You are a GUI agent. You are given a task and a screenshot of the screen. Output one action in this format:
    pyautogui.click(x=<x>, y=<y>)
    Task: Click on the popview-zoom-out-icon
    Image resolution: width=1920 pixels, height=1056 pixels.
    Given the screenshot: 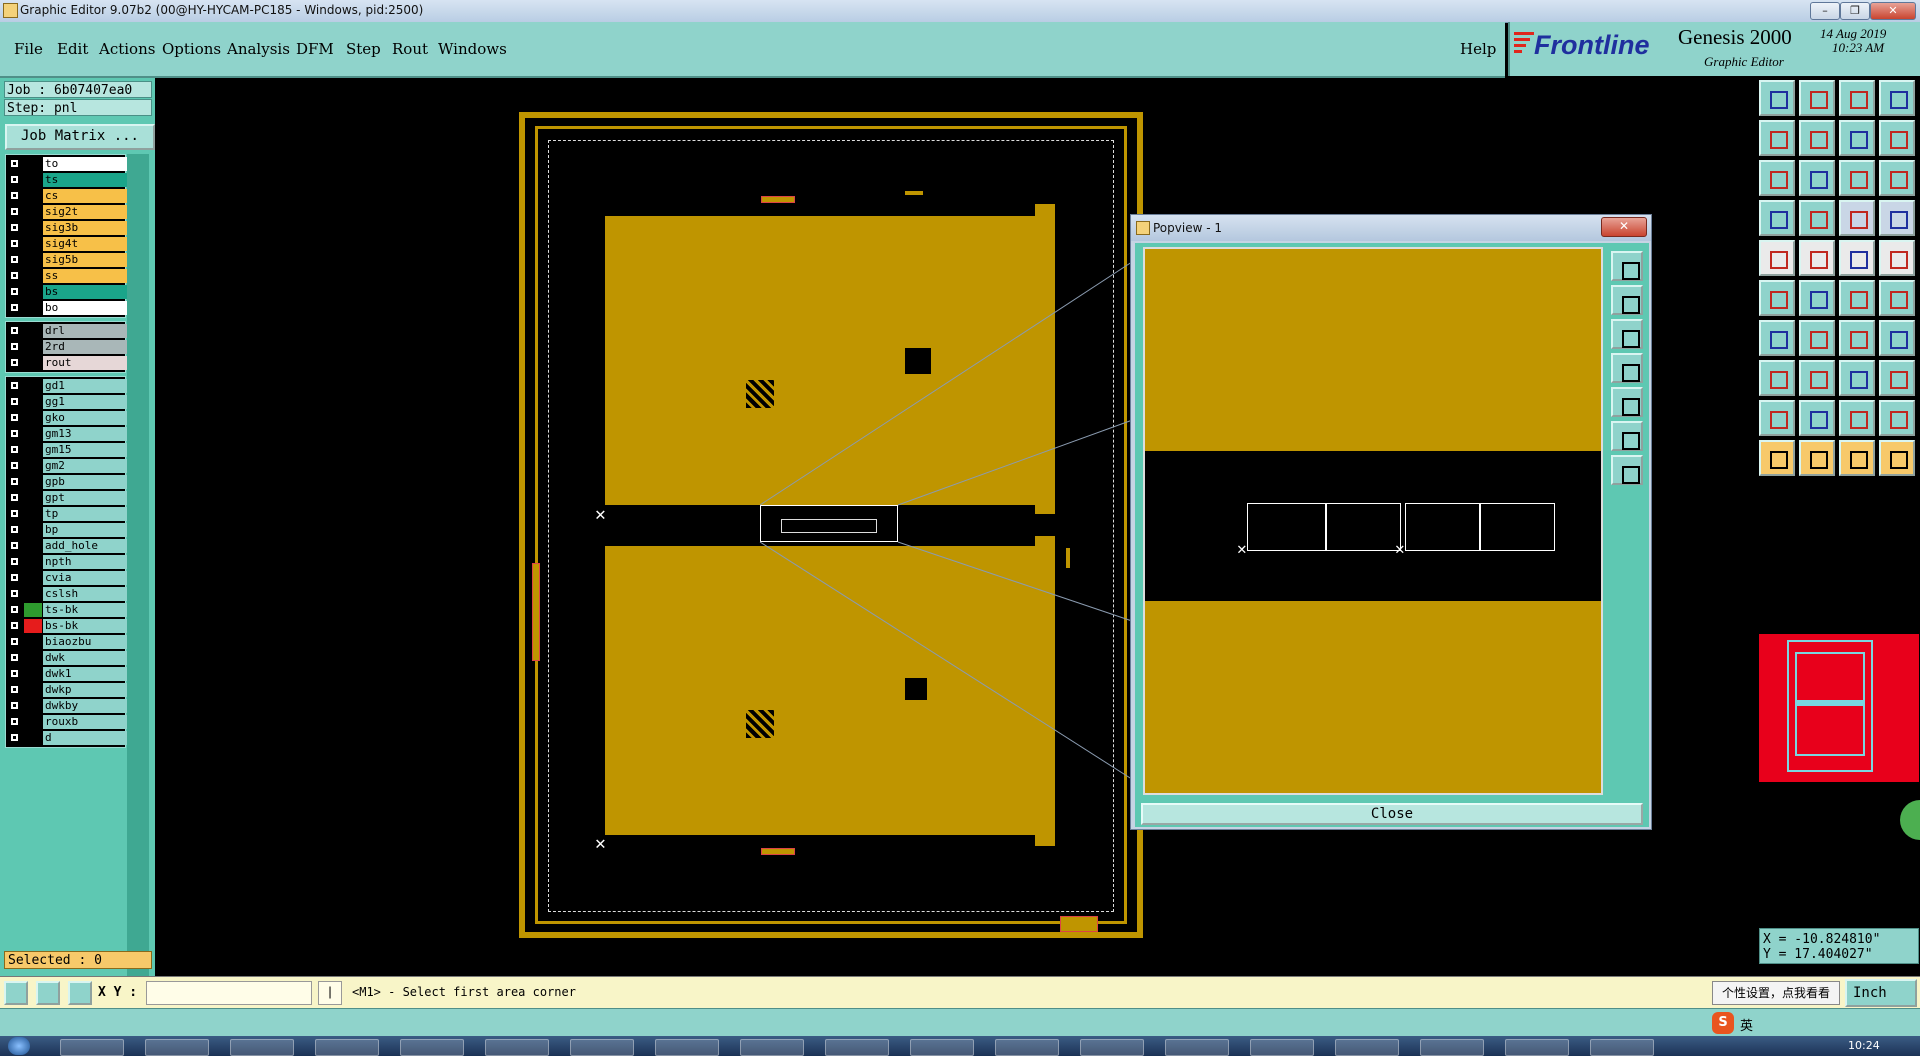 What is the action you would take?
    pyautogui.click(x=1627, y=334)
    